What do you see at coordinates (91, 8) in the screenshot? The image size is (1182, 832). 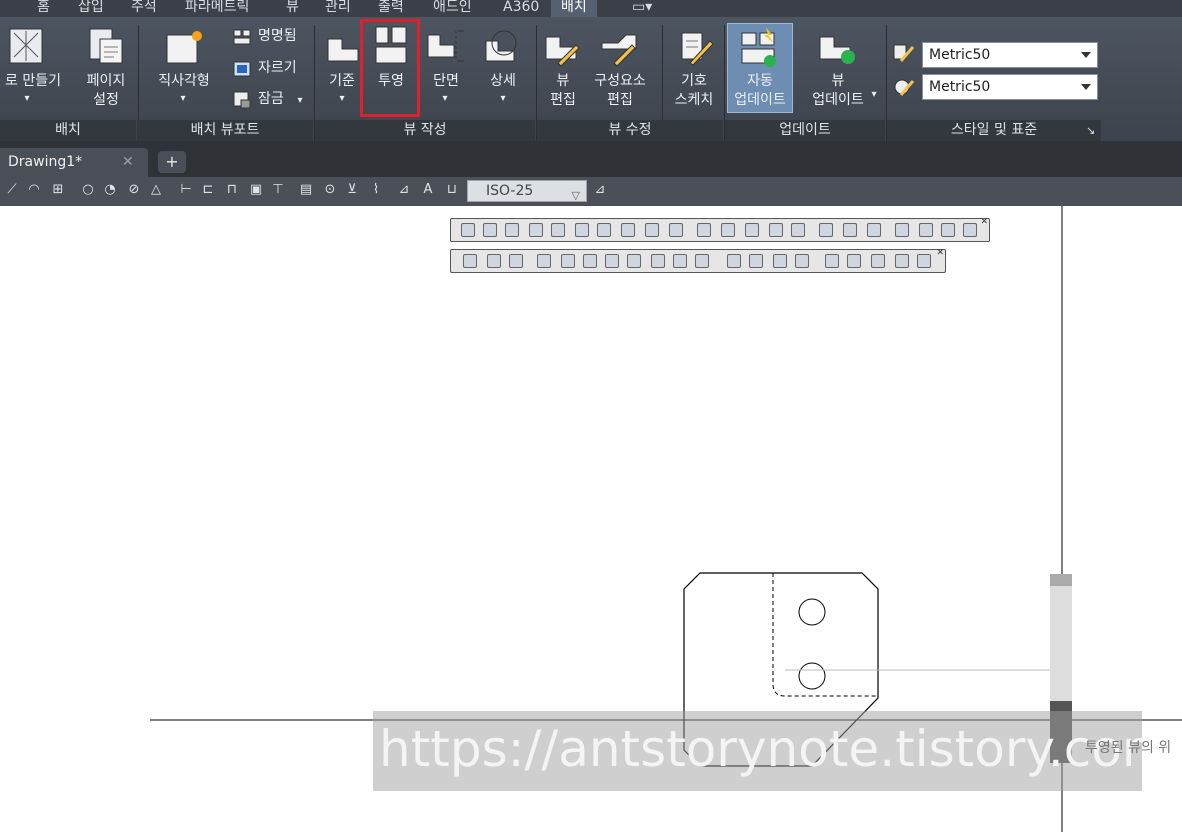 I see `tab-insert: 삽입` at bounding box center [91, 8].